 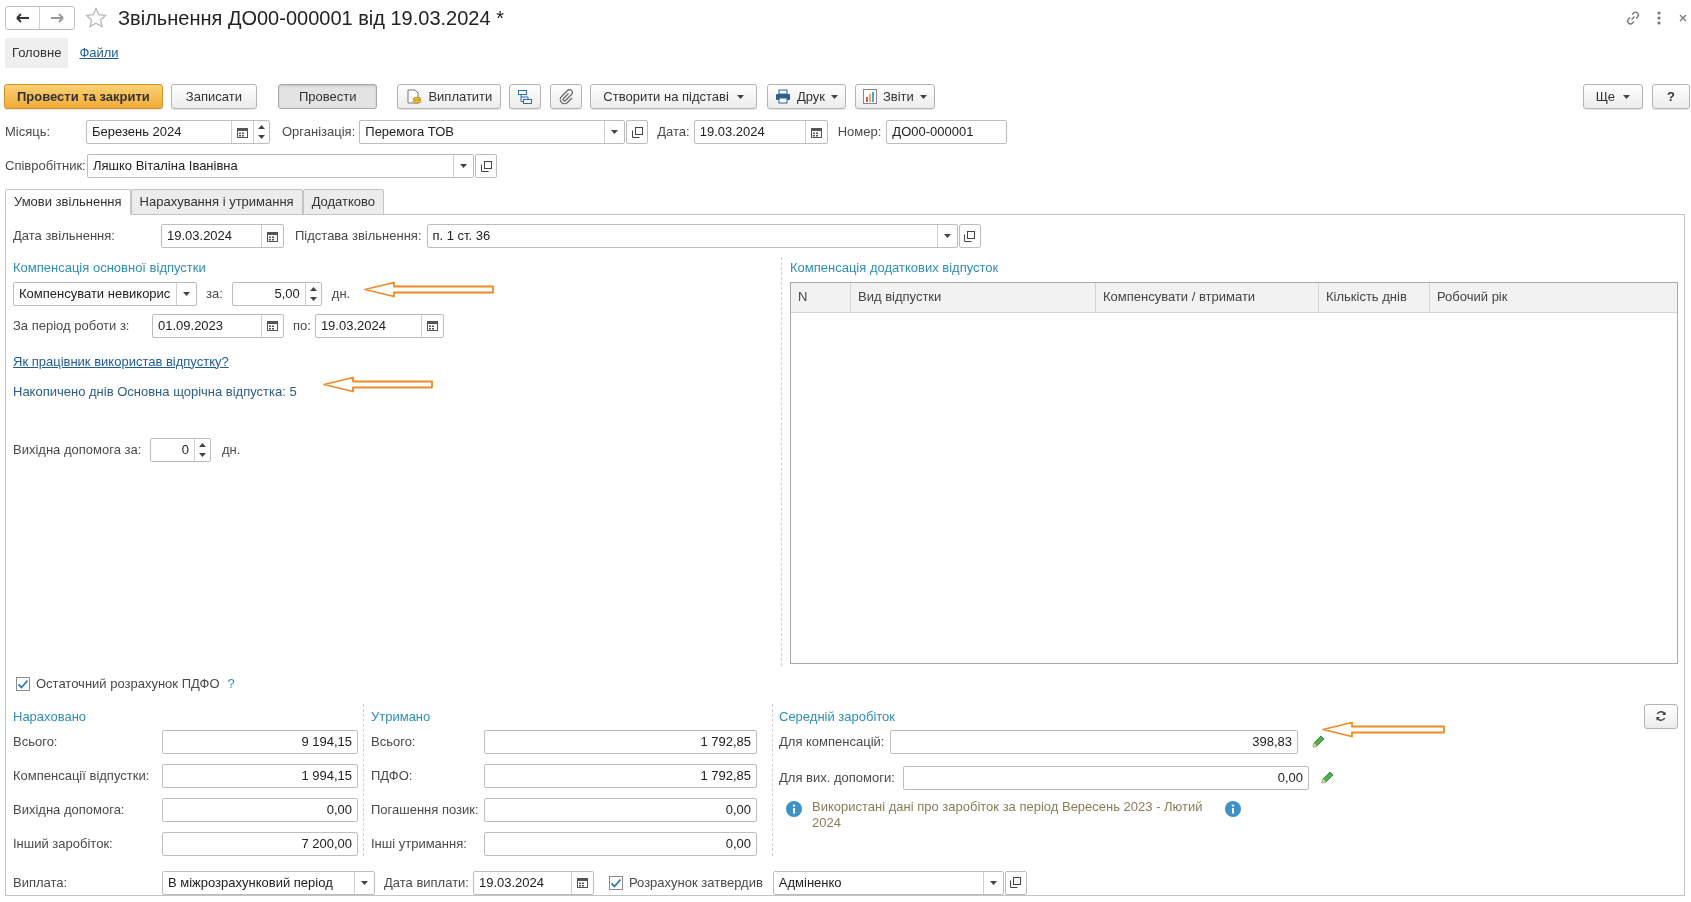 What do you see at coordinates (343, 202) in the screenshot?
I see `tab: Додатково` at bounding box center [343, 202].